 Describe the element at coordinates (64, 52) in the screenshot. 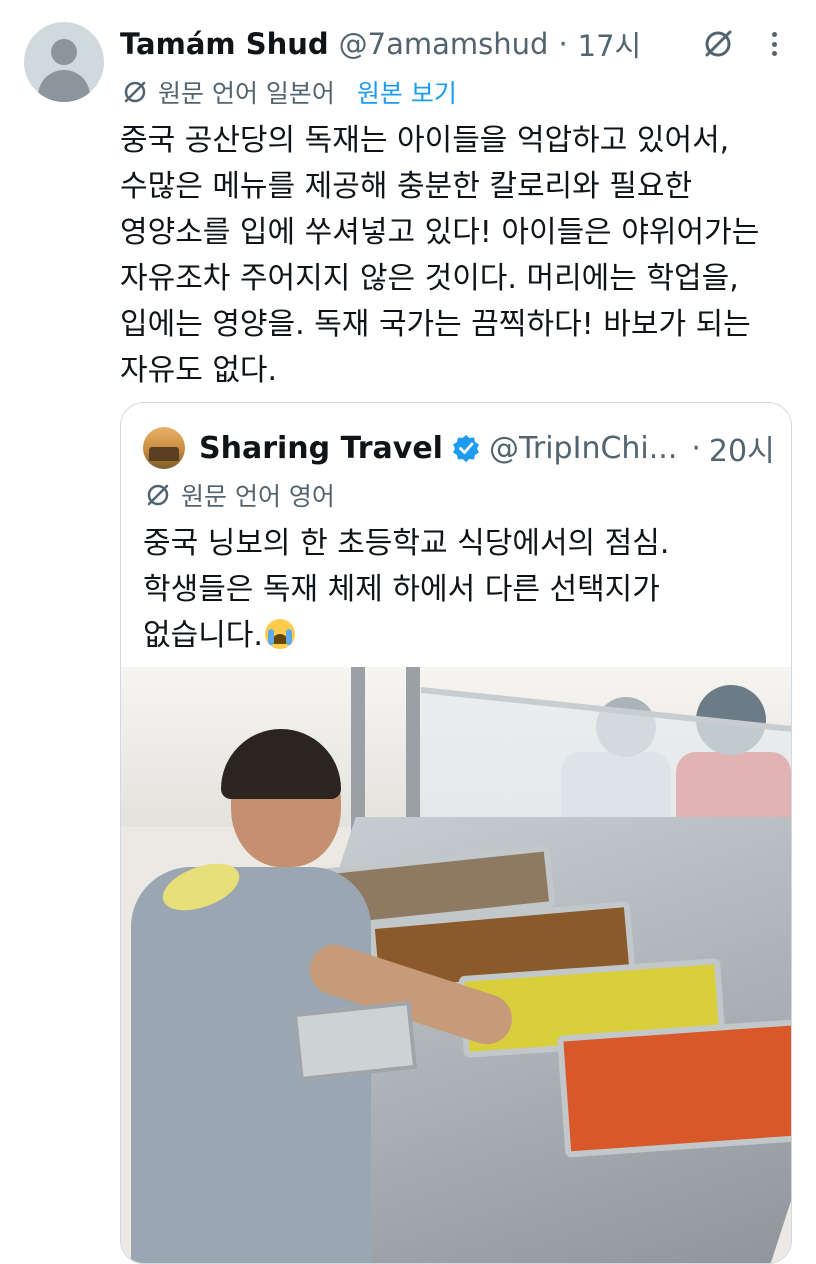

I see `default-avatar-icon` at that location.